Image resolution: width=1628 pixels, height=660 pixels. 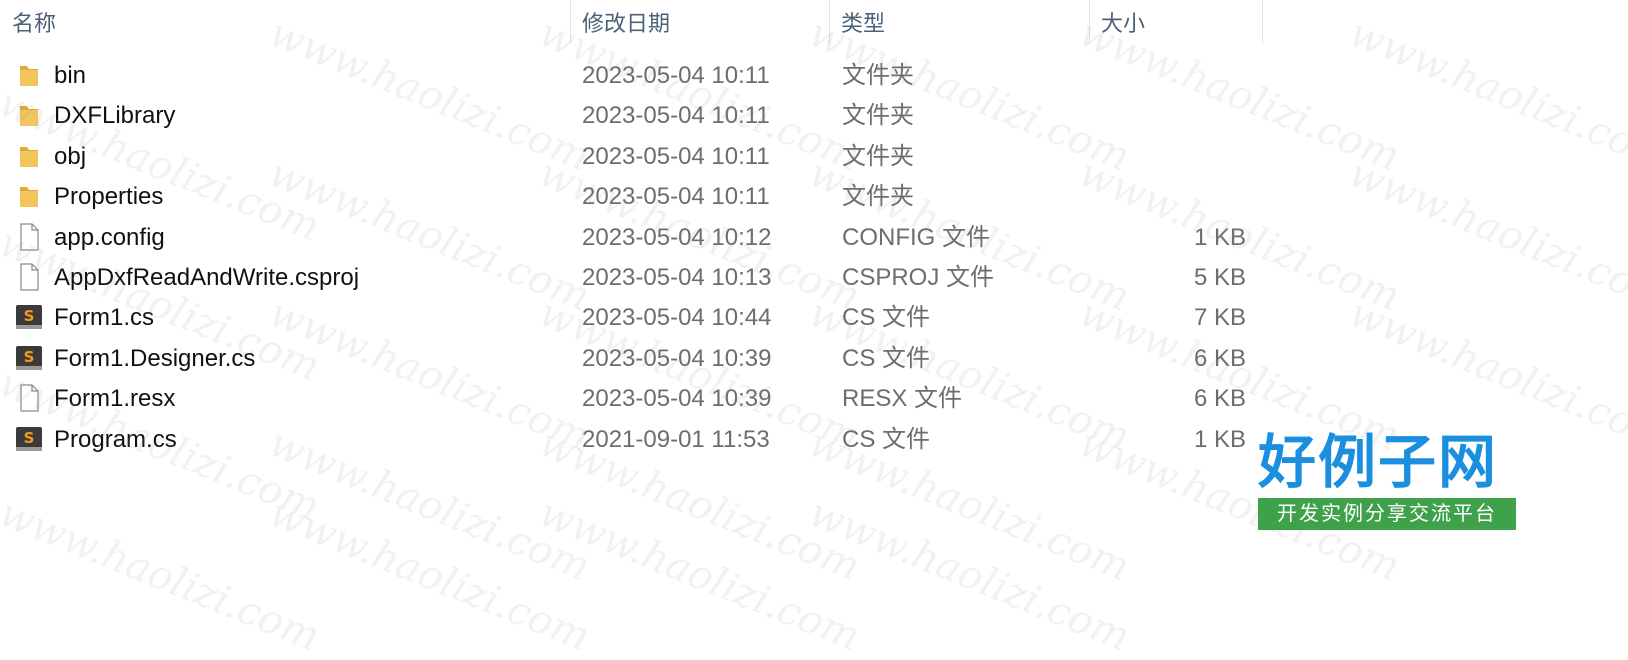 What do you see at coordinates (1123, 22) in the screenshot?
I see `column-header-size: 大小` at bounding box center [1123, 22].